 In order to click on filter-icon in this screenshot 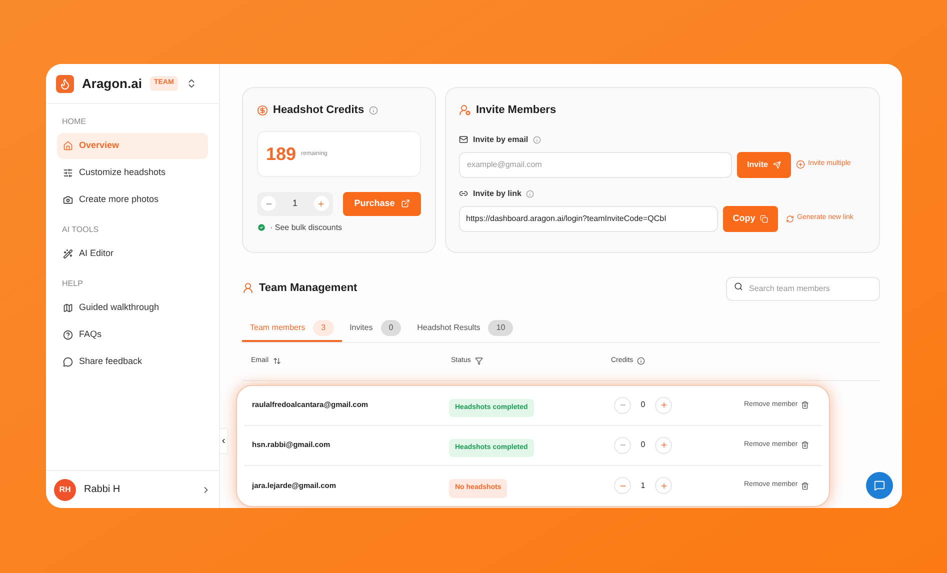, I will do `click(478, 361)`.